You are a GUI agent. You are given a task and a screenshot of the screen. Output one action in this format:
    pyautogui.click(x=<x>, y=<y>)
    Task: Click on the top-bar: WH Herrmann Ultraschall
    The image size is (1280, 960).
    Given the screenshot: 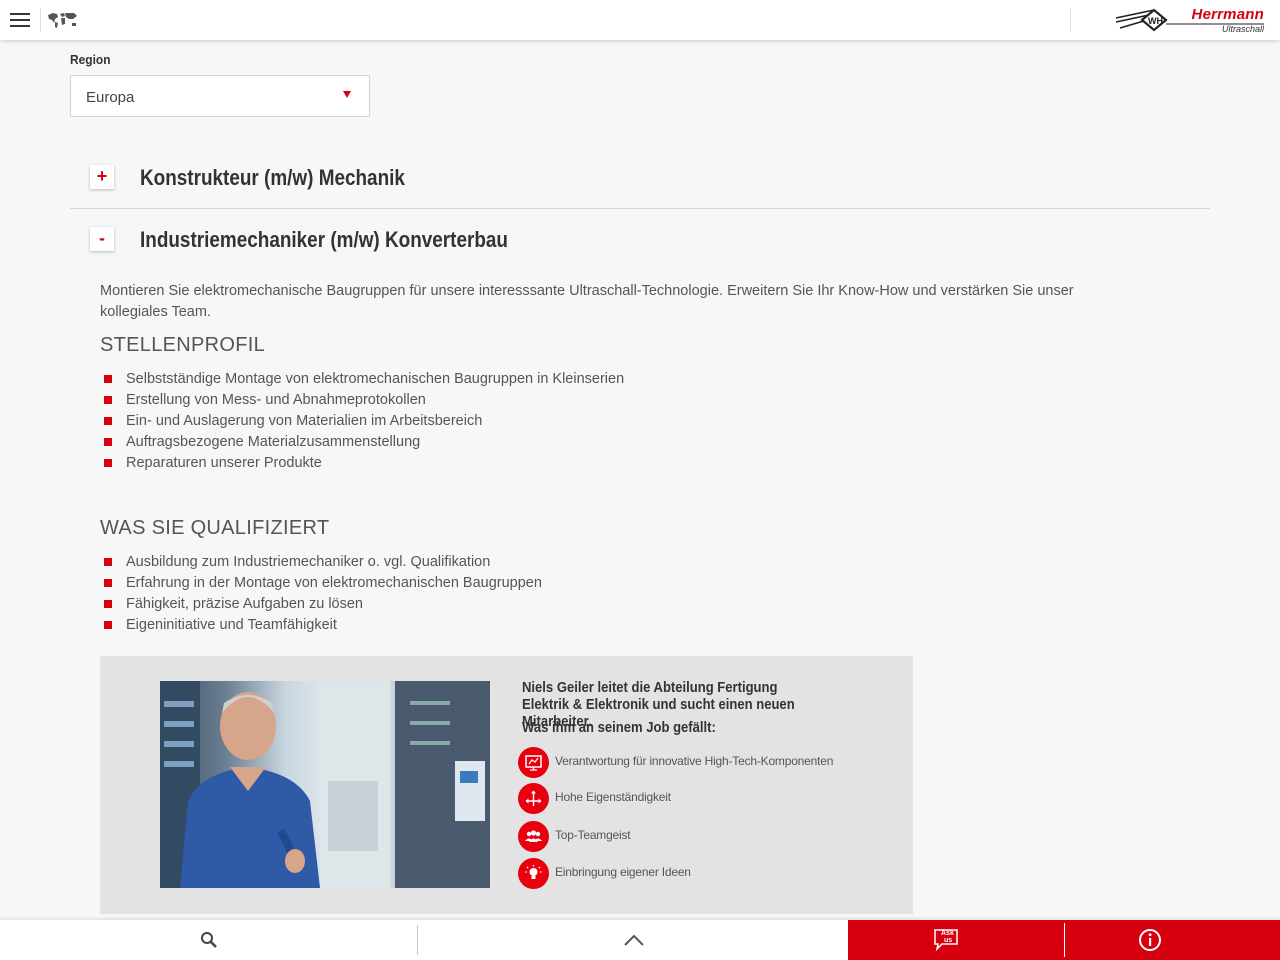 What is the action you would take?
    pyautogui.click(x=640, y=20)
    